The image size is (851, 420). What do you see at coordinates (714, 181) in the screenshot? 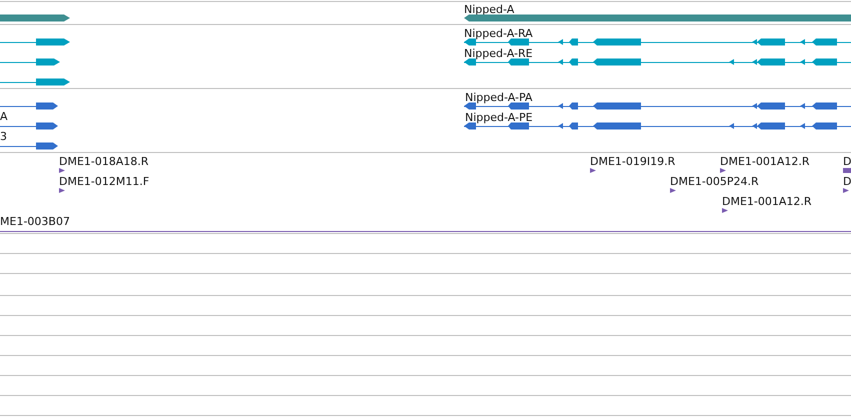
I see `clone-label: DME1-005P24.R` at bounding box center [714, 181].